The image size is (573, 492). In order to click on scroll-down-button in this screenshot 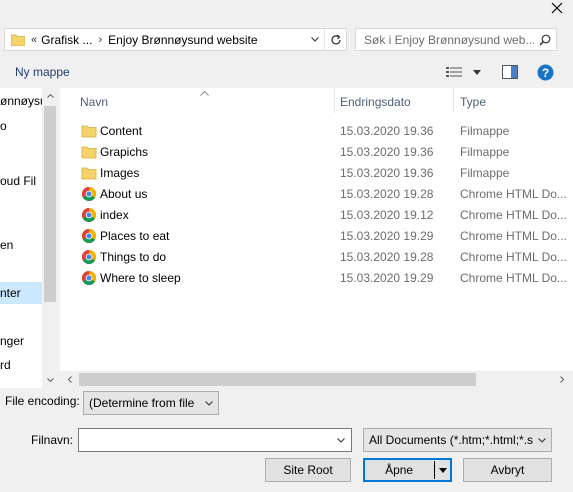, I will do `click(50, 379)`.